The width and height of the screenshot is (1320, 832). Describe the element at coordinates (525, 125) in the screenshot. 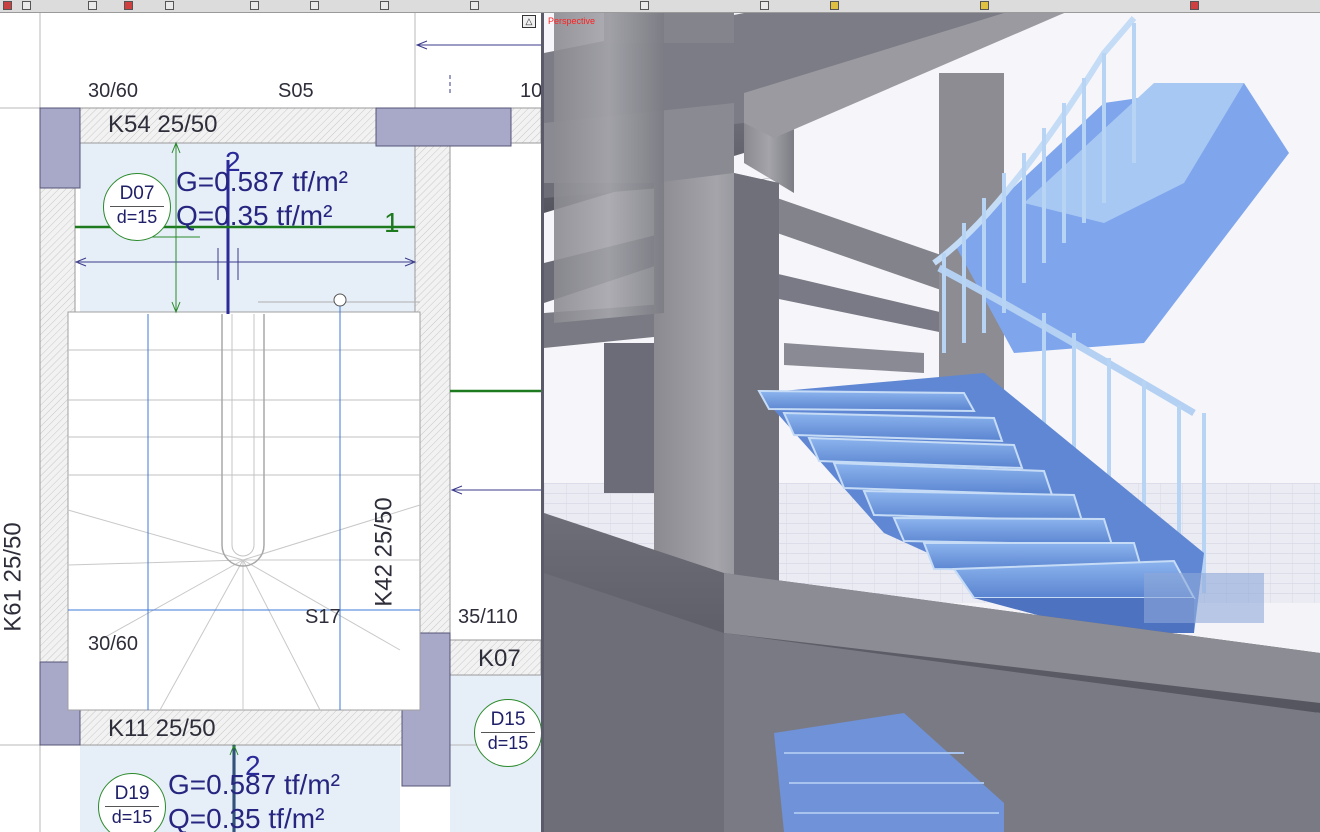

I see `beam-top-right-stub` at that location.